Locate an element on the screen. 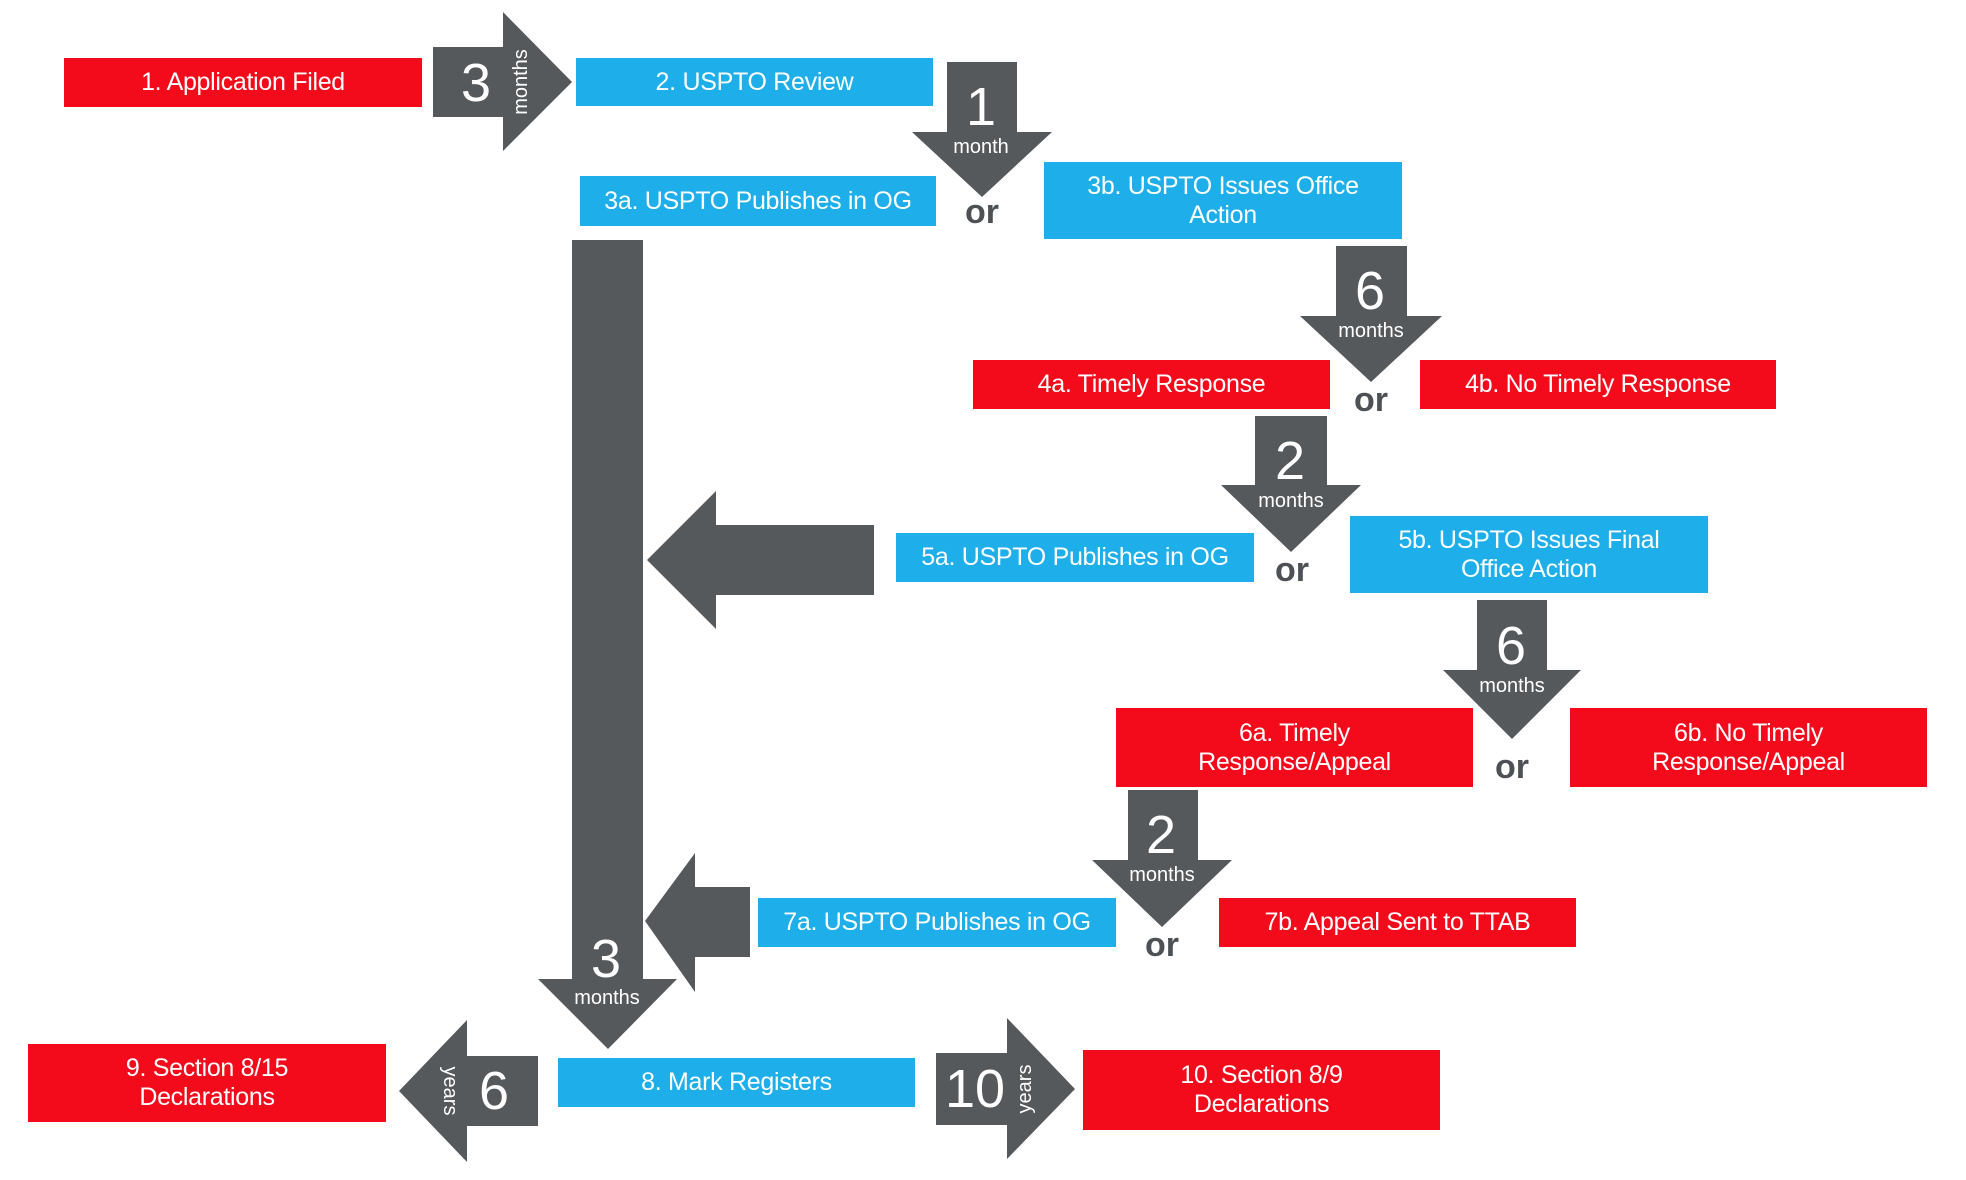 Image resolution: width=1966 pixels, height=1180 pixels. duration-value-5: 6 is located at coordinates (1511, 646).